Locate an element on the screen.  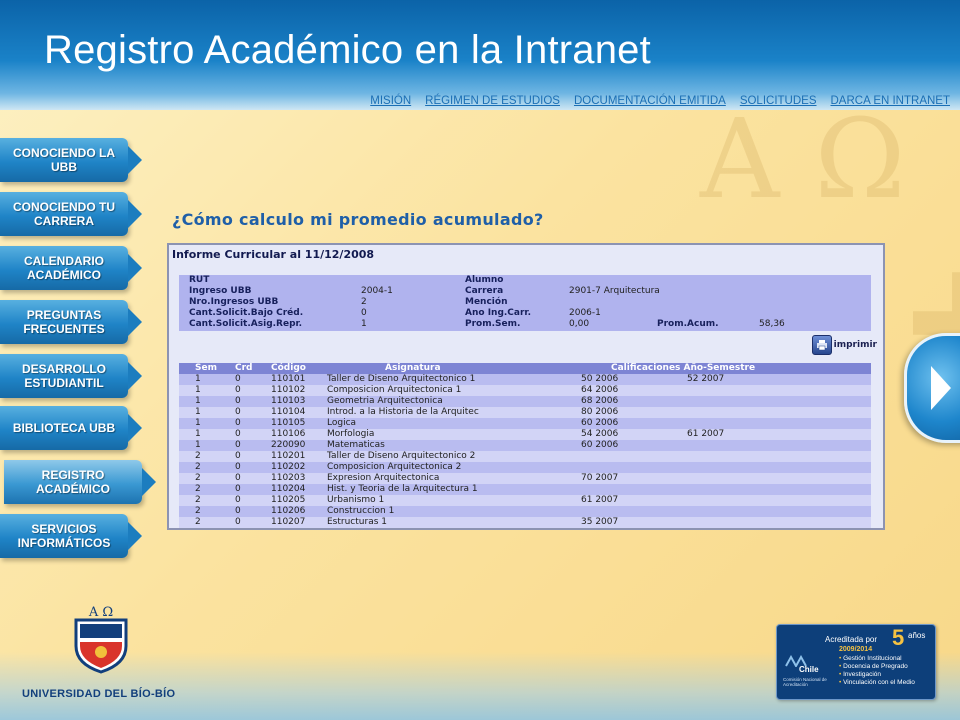
sidebar-item-preguntas-frecuentes: PREGUNTAS FRECUENTES is located at coordinates (71, 322).